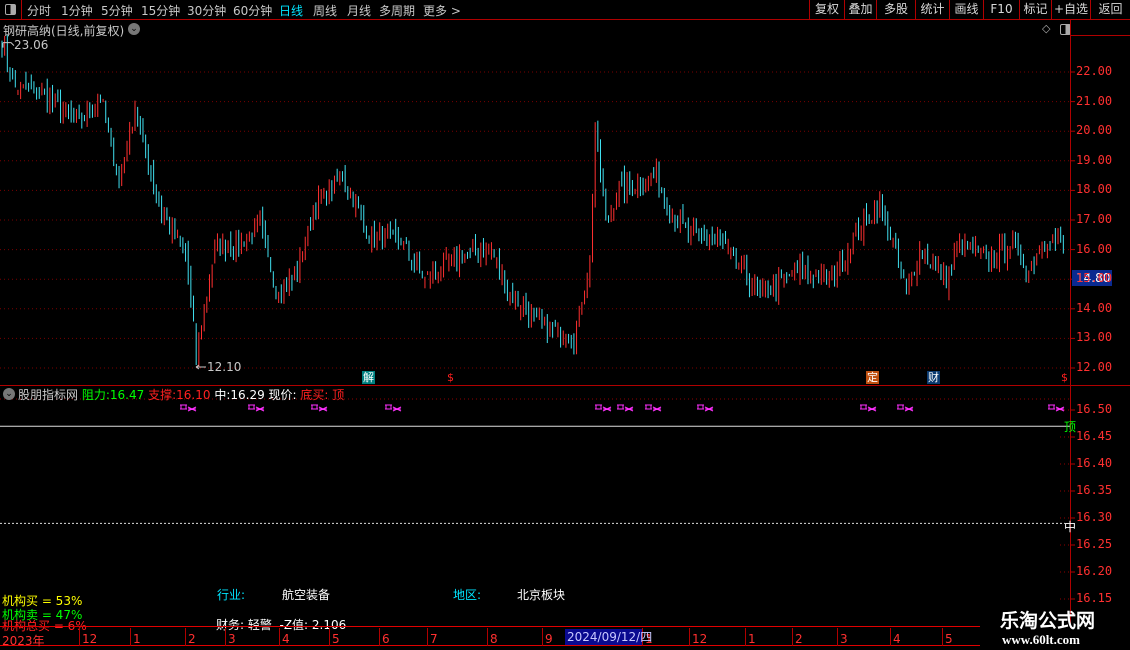  Describe the element at coordinates (1041, 639) in the screenshot. I see `watermark-url: www.60lt.com` at that location.